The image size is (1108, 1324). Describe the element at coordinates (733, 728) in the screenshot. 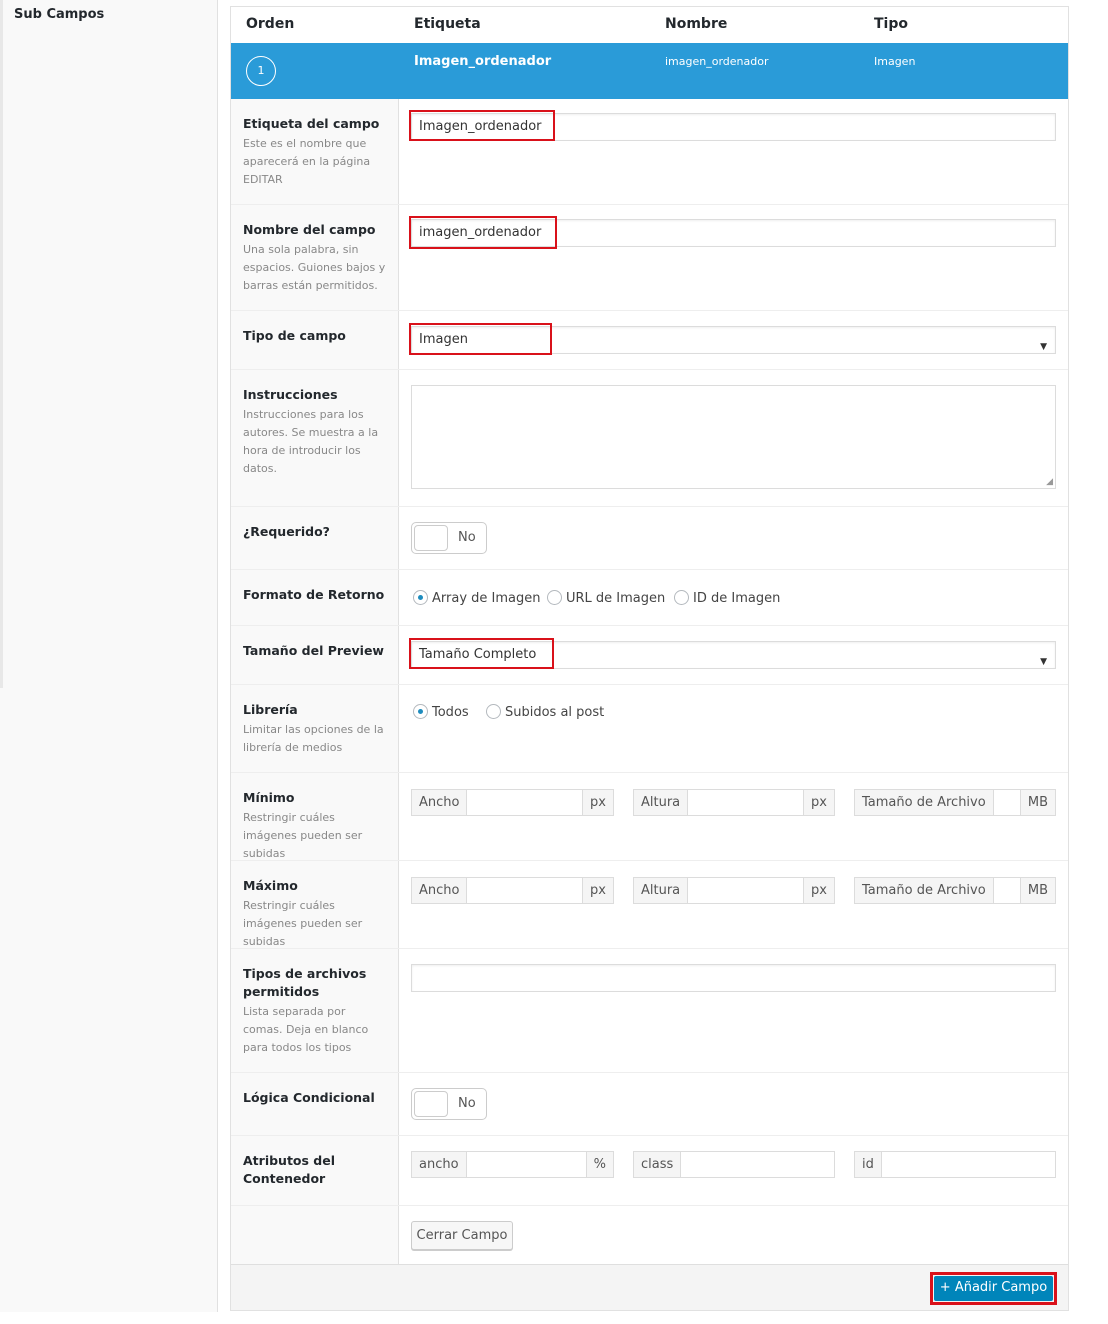

I see `row-input-cell: Todos Subidos al post` at that location.